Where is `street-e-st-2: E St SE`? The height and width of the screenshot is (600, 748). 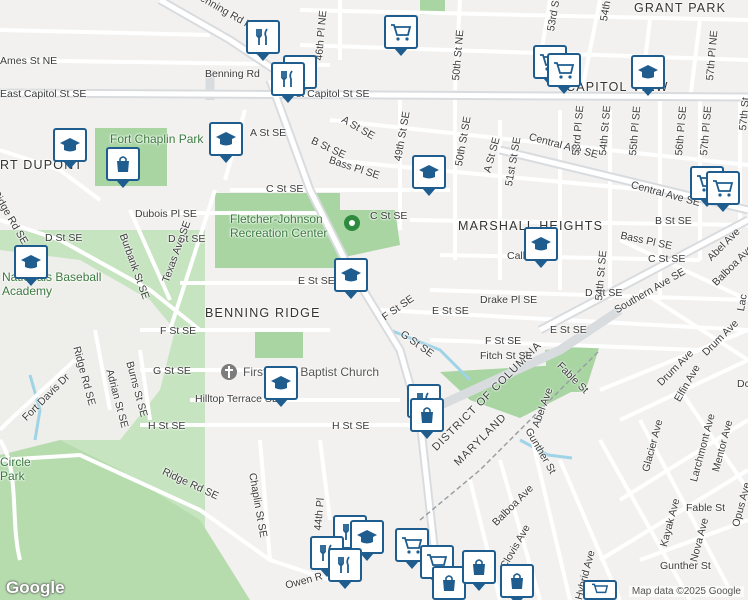
street-e-st-2: E St SE is located at coordinates (450, 311).